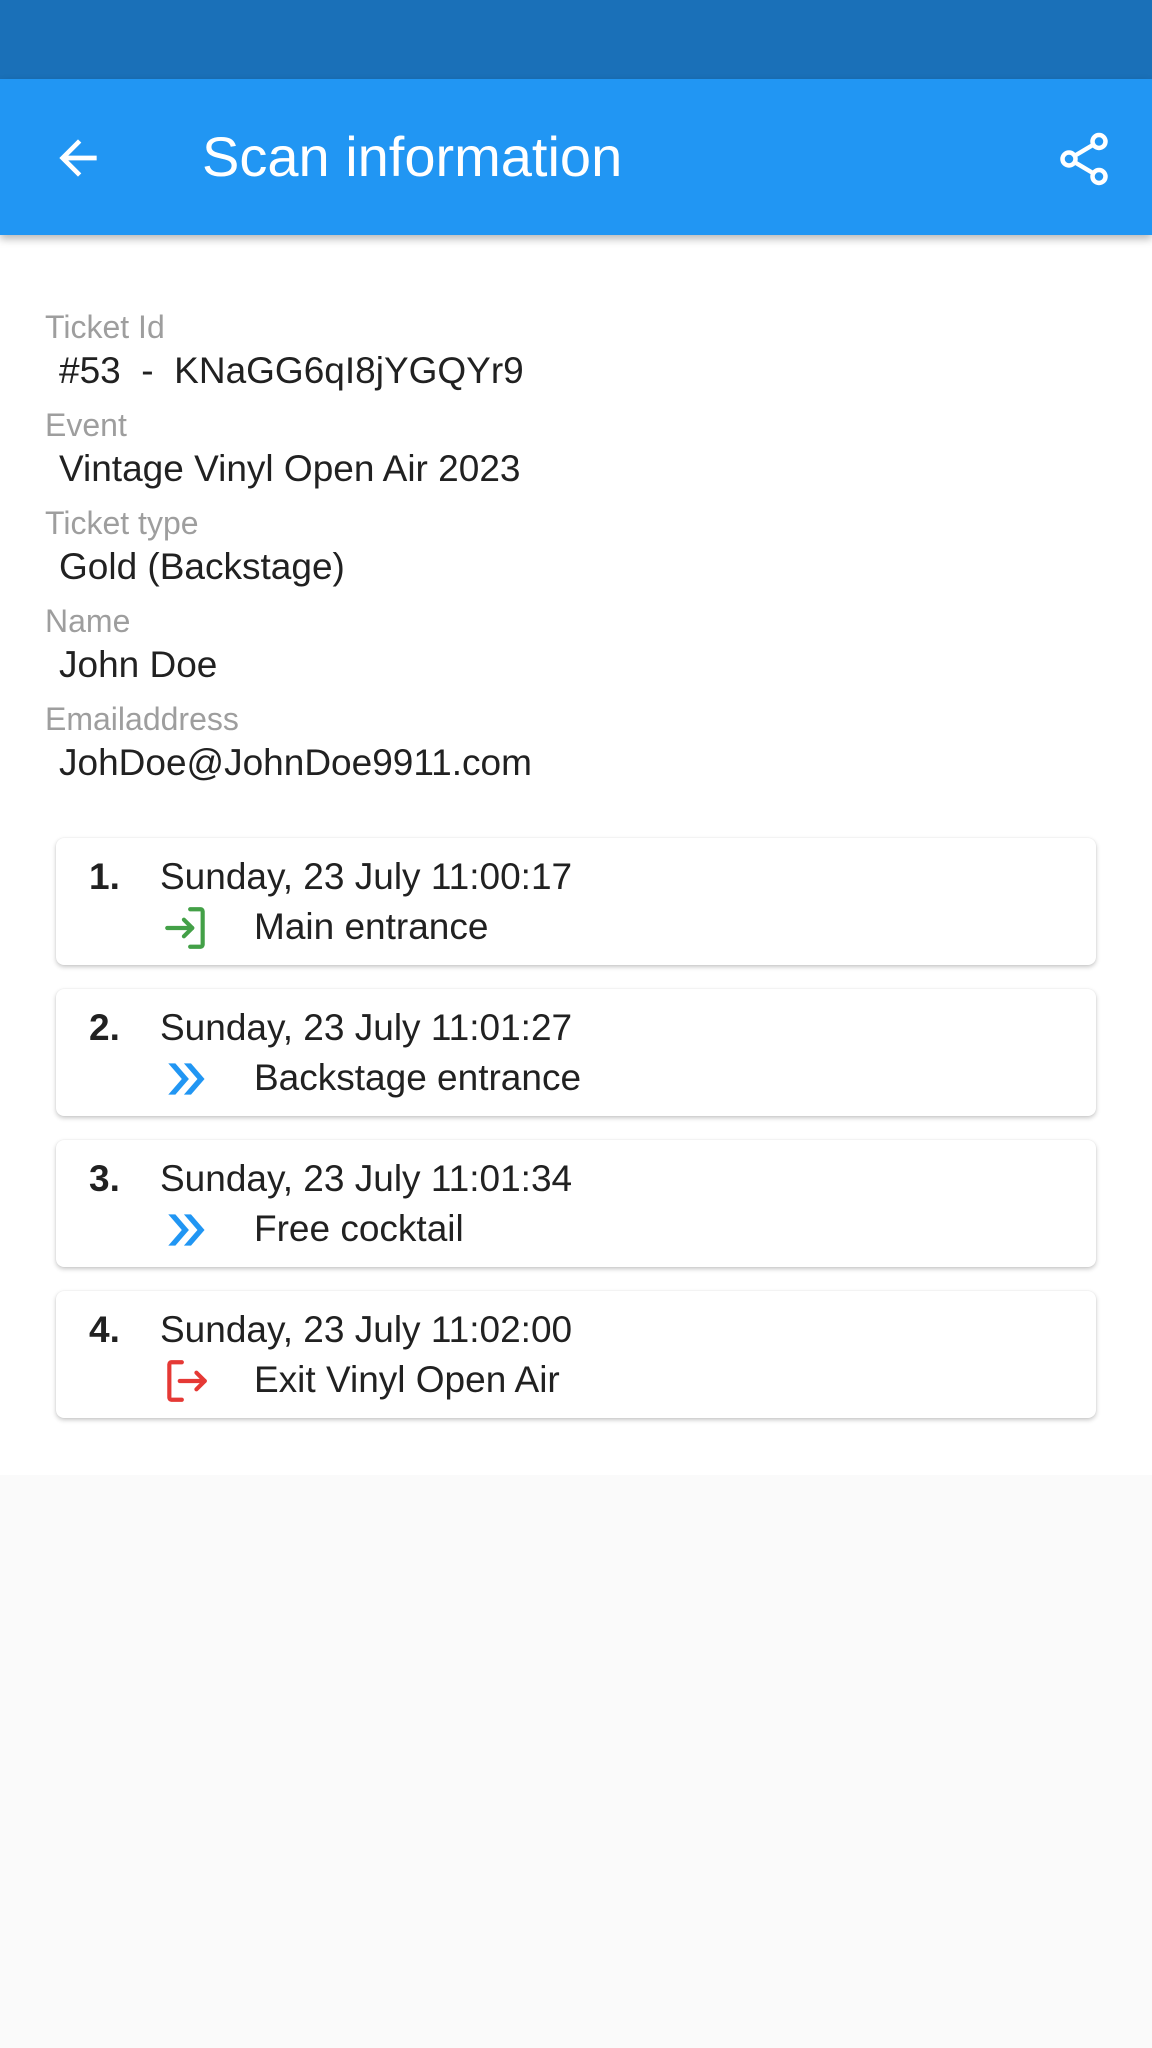 The width and height of the screenshot is (1152, 2048). I want to click on scan-location: Free cocktail, so click(359, 1228).